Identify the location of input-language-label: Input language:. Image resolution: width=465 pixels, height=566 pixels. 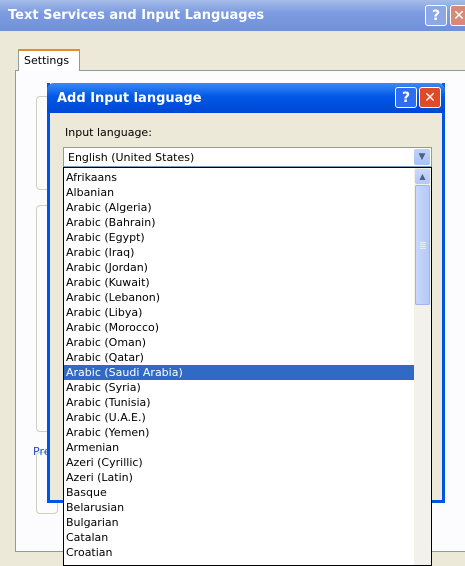
(108, 132).